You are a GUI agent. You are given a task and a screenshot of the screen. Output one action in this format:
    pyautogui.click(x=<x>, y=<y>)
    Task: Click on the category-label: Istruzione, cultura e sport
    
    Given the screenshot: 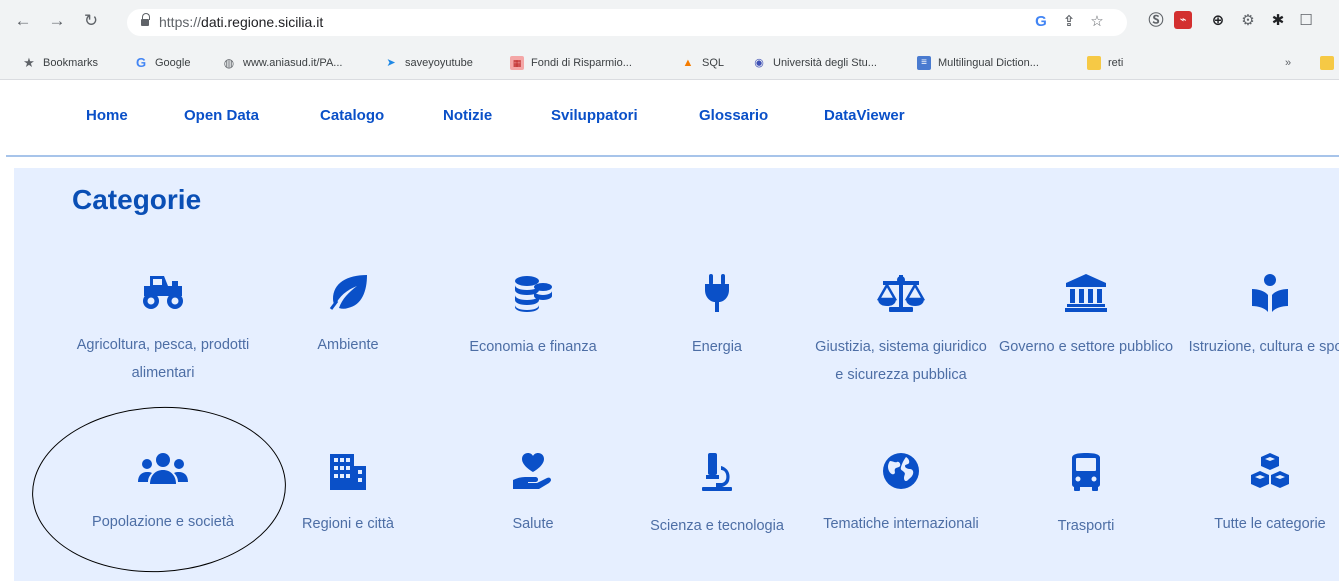 What is the action you would take?
    pyautogui.click(x=1263, y=347)
    